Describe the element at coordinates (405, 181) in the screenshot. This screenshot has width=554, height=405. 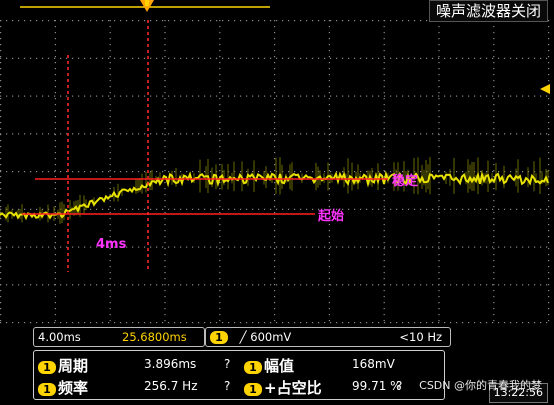
I see `steady-label: 稳定` at that location.